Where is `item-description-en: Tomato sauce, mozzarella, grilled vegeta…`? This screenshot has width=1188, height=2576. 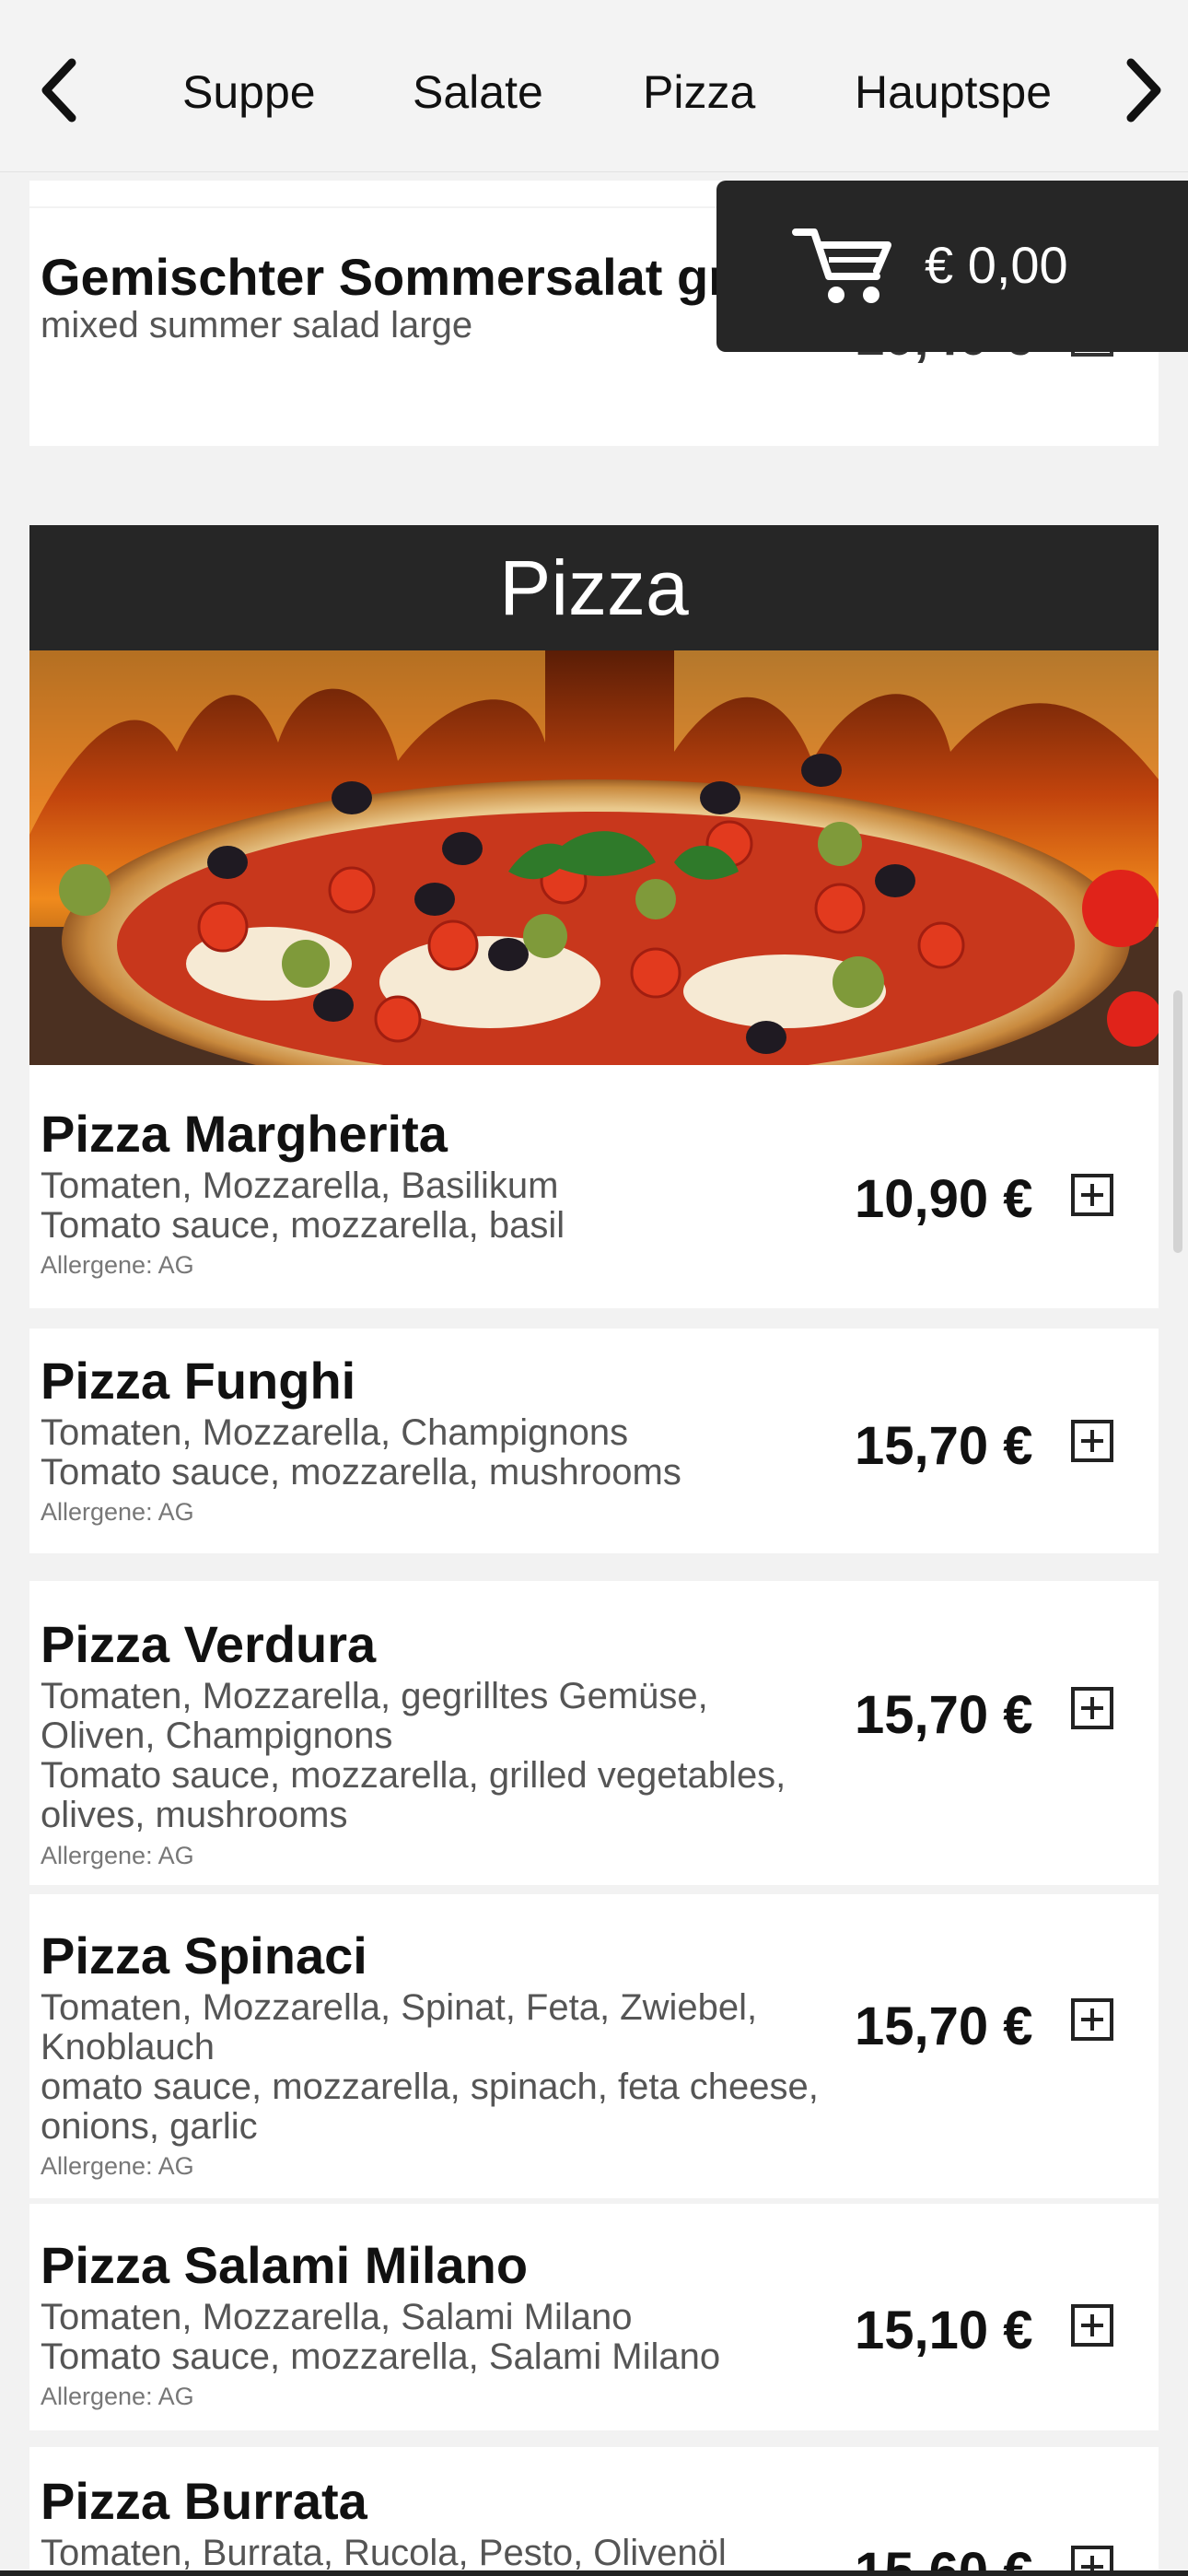 item-description-en: Tomato sauce, mozzarella, grilled vegeta… is located at coordinates (413, 1795).